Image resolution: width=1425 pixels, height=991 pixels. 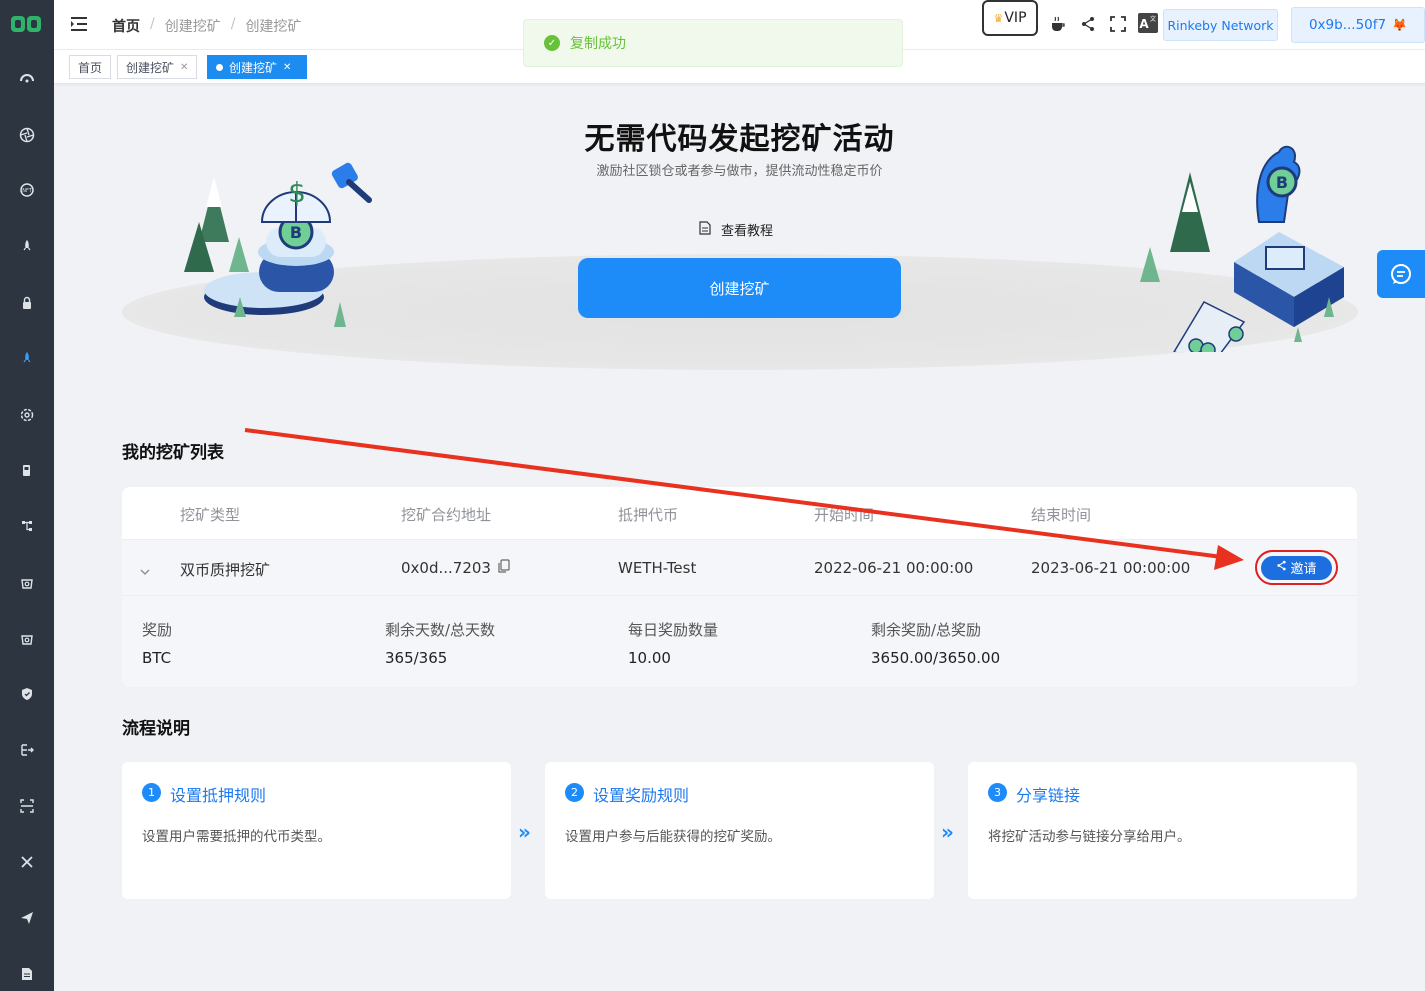 What do you see at coordinates (1118, 24) in the screenshot?
I see `fullscreen-icon` at bounding box center [1118, 24].